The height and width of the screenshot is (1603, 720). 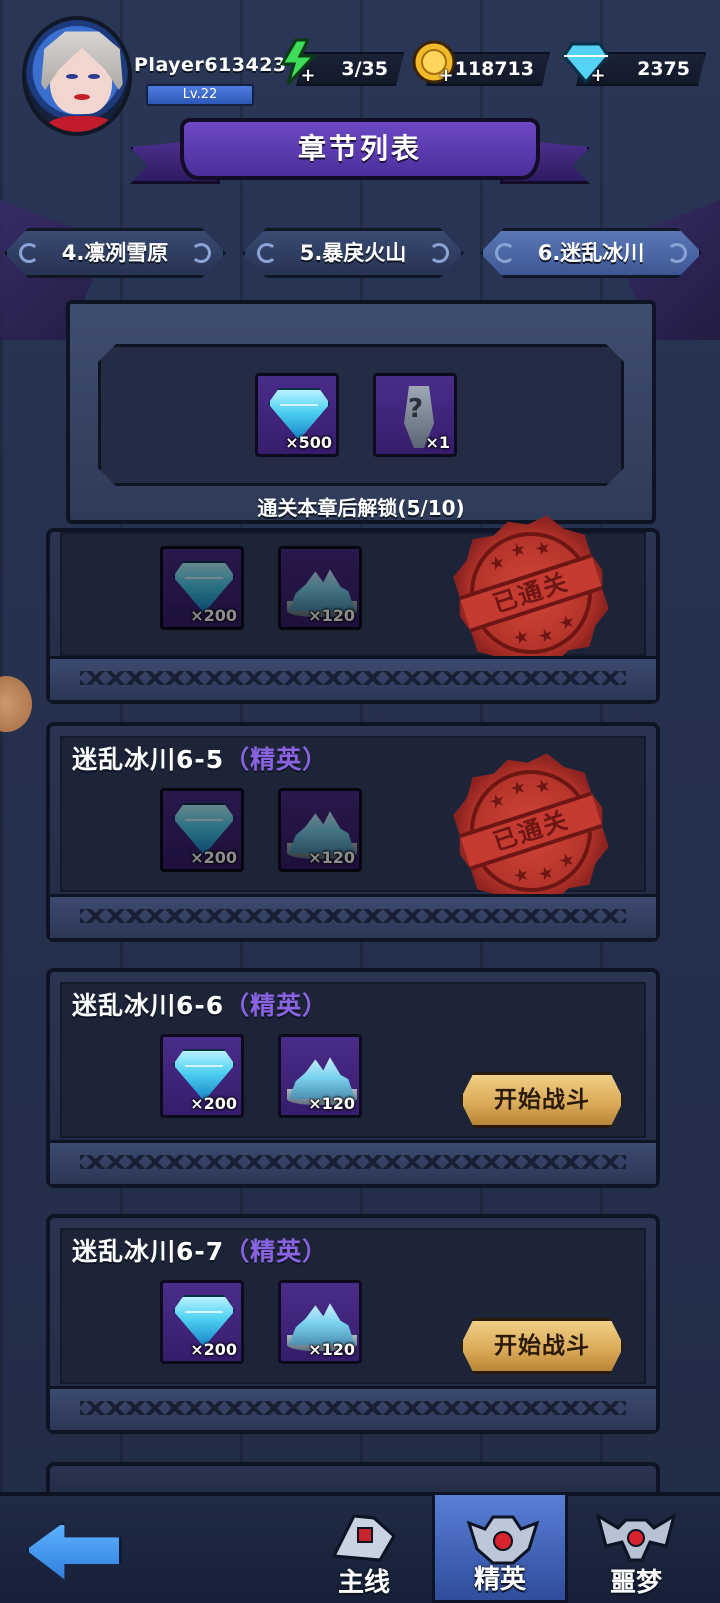 What do you see at coordinates (200, 95) in the screenshot?
I see `player-level: Lv.22` at bounding box center [200, 95].